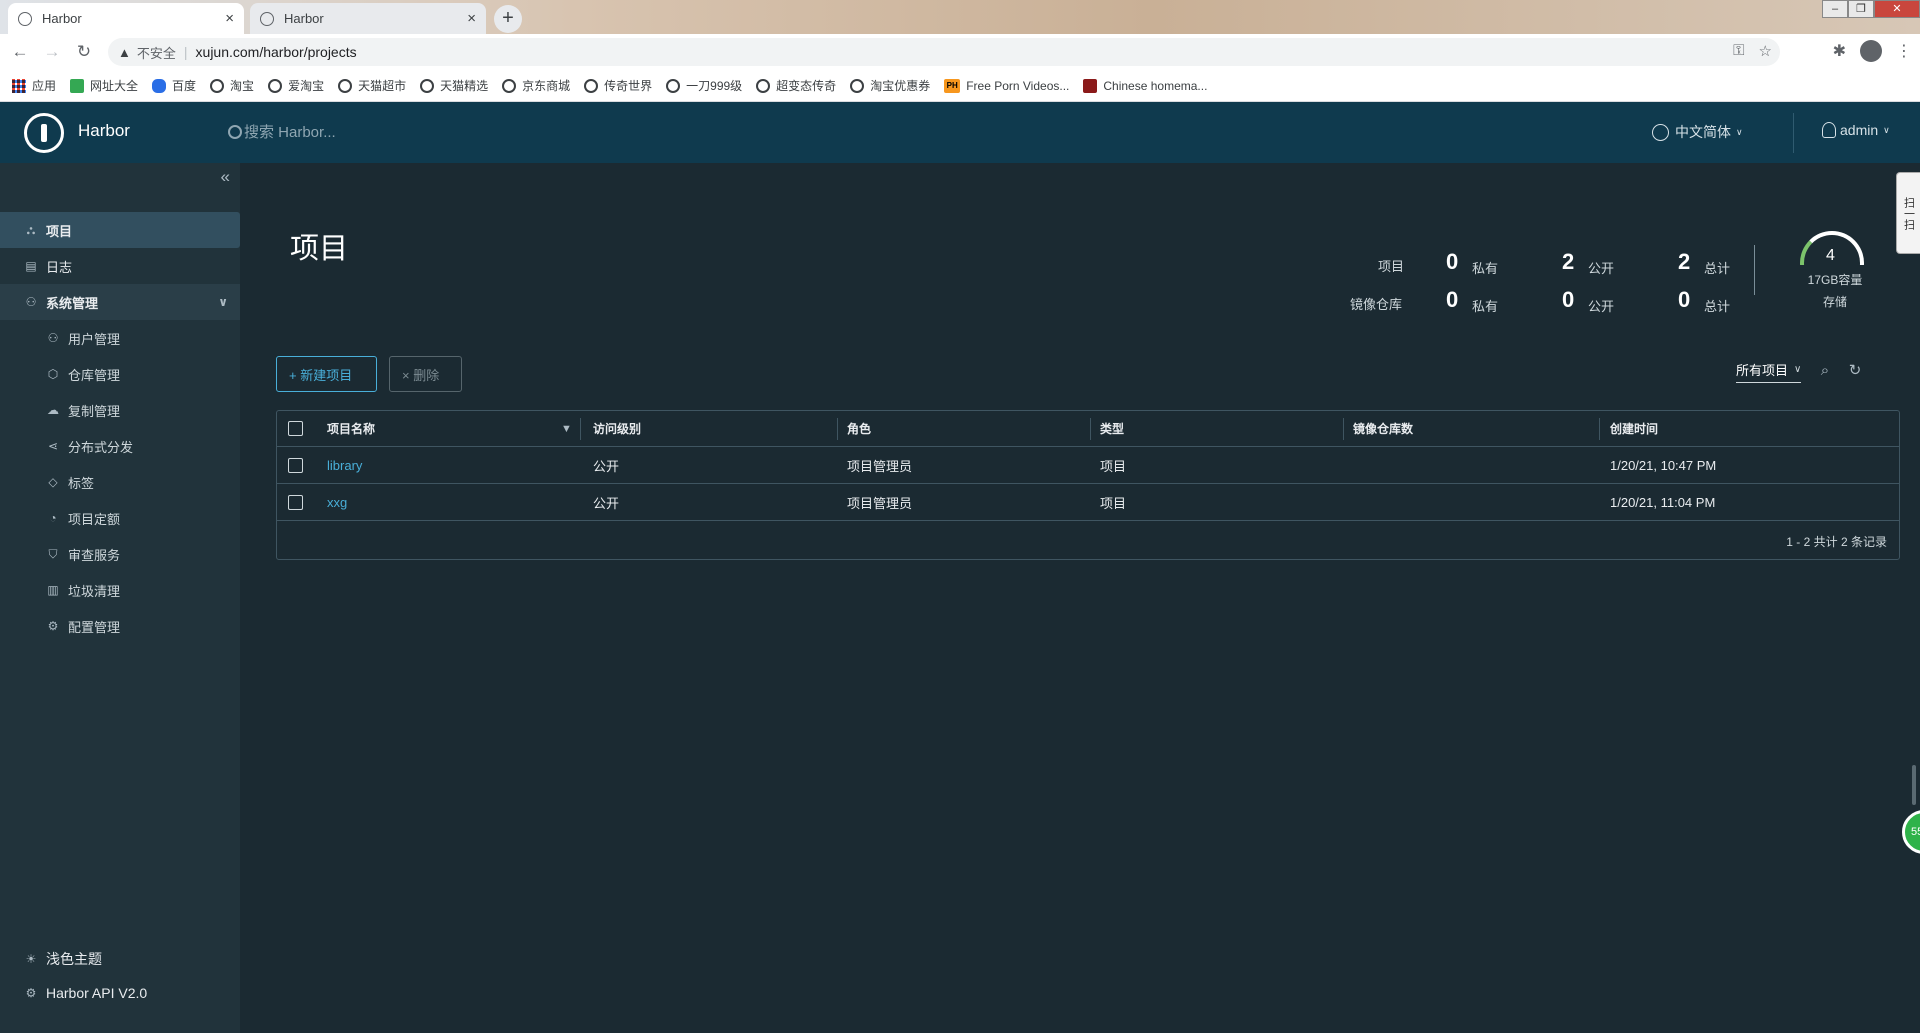 This screenshot has width=1920, height=1033. What do you see at coordinates (34, 85) in the screenshot?
I see `bookmark-apps: 应用` at bounding box center [34, 85].